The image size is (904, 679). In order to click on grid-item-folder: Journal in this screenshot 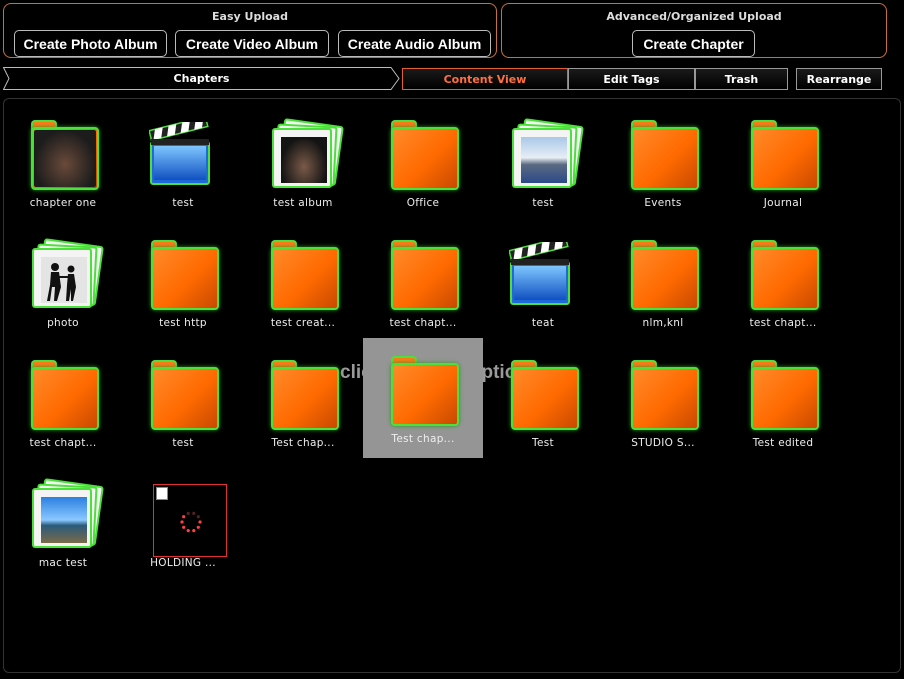, I will do `click(783, 159)`.